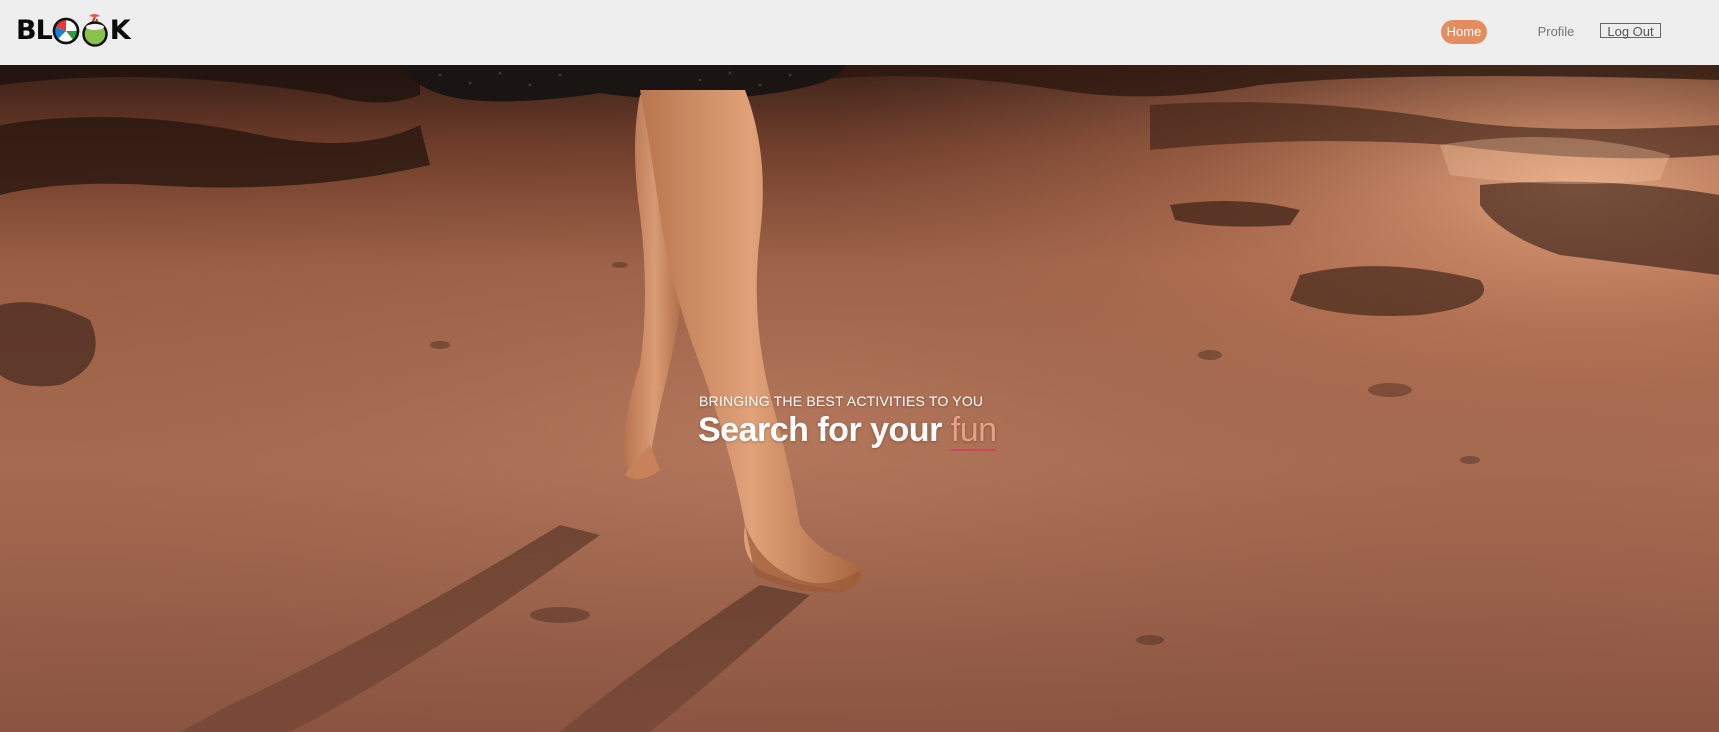 This screenshot has height=732, width=1719. I want to click on nav-home-button: Home, so click(1464, 32).